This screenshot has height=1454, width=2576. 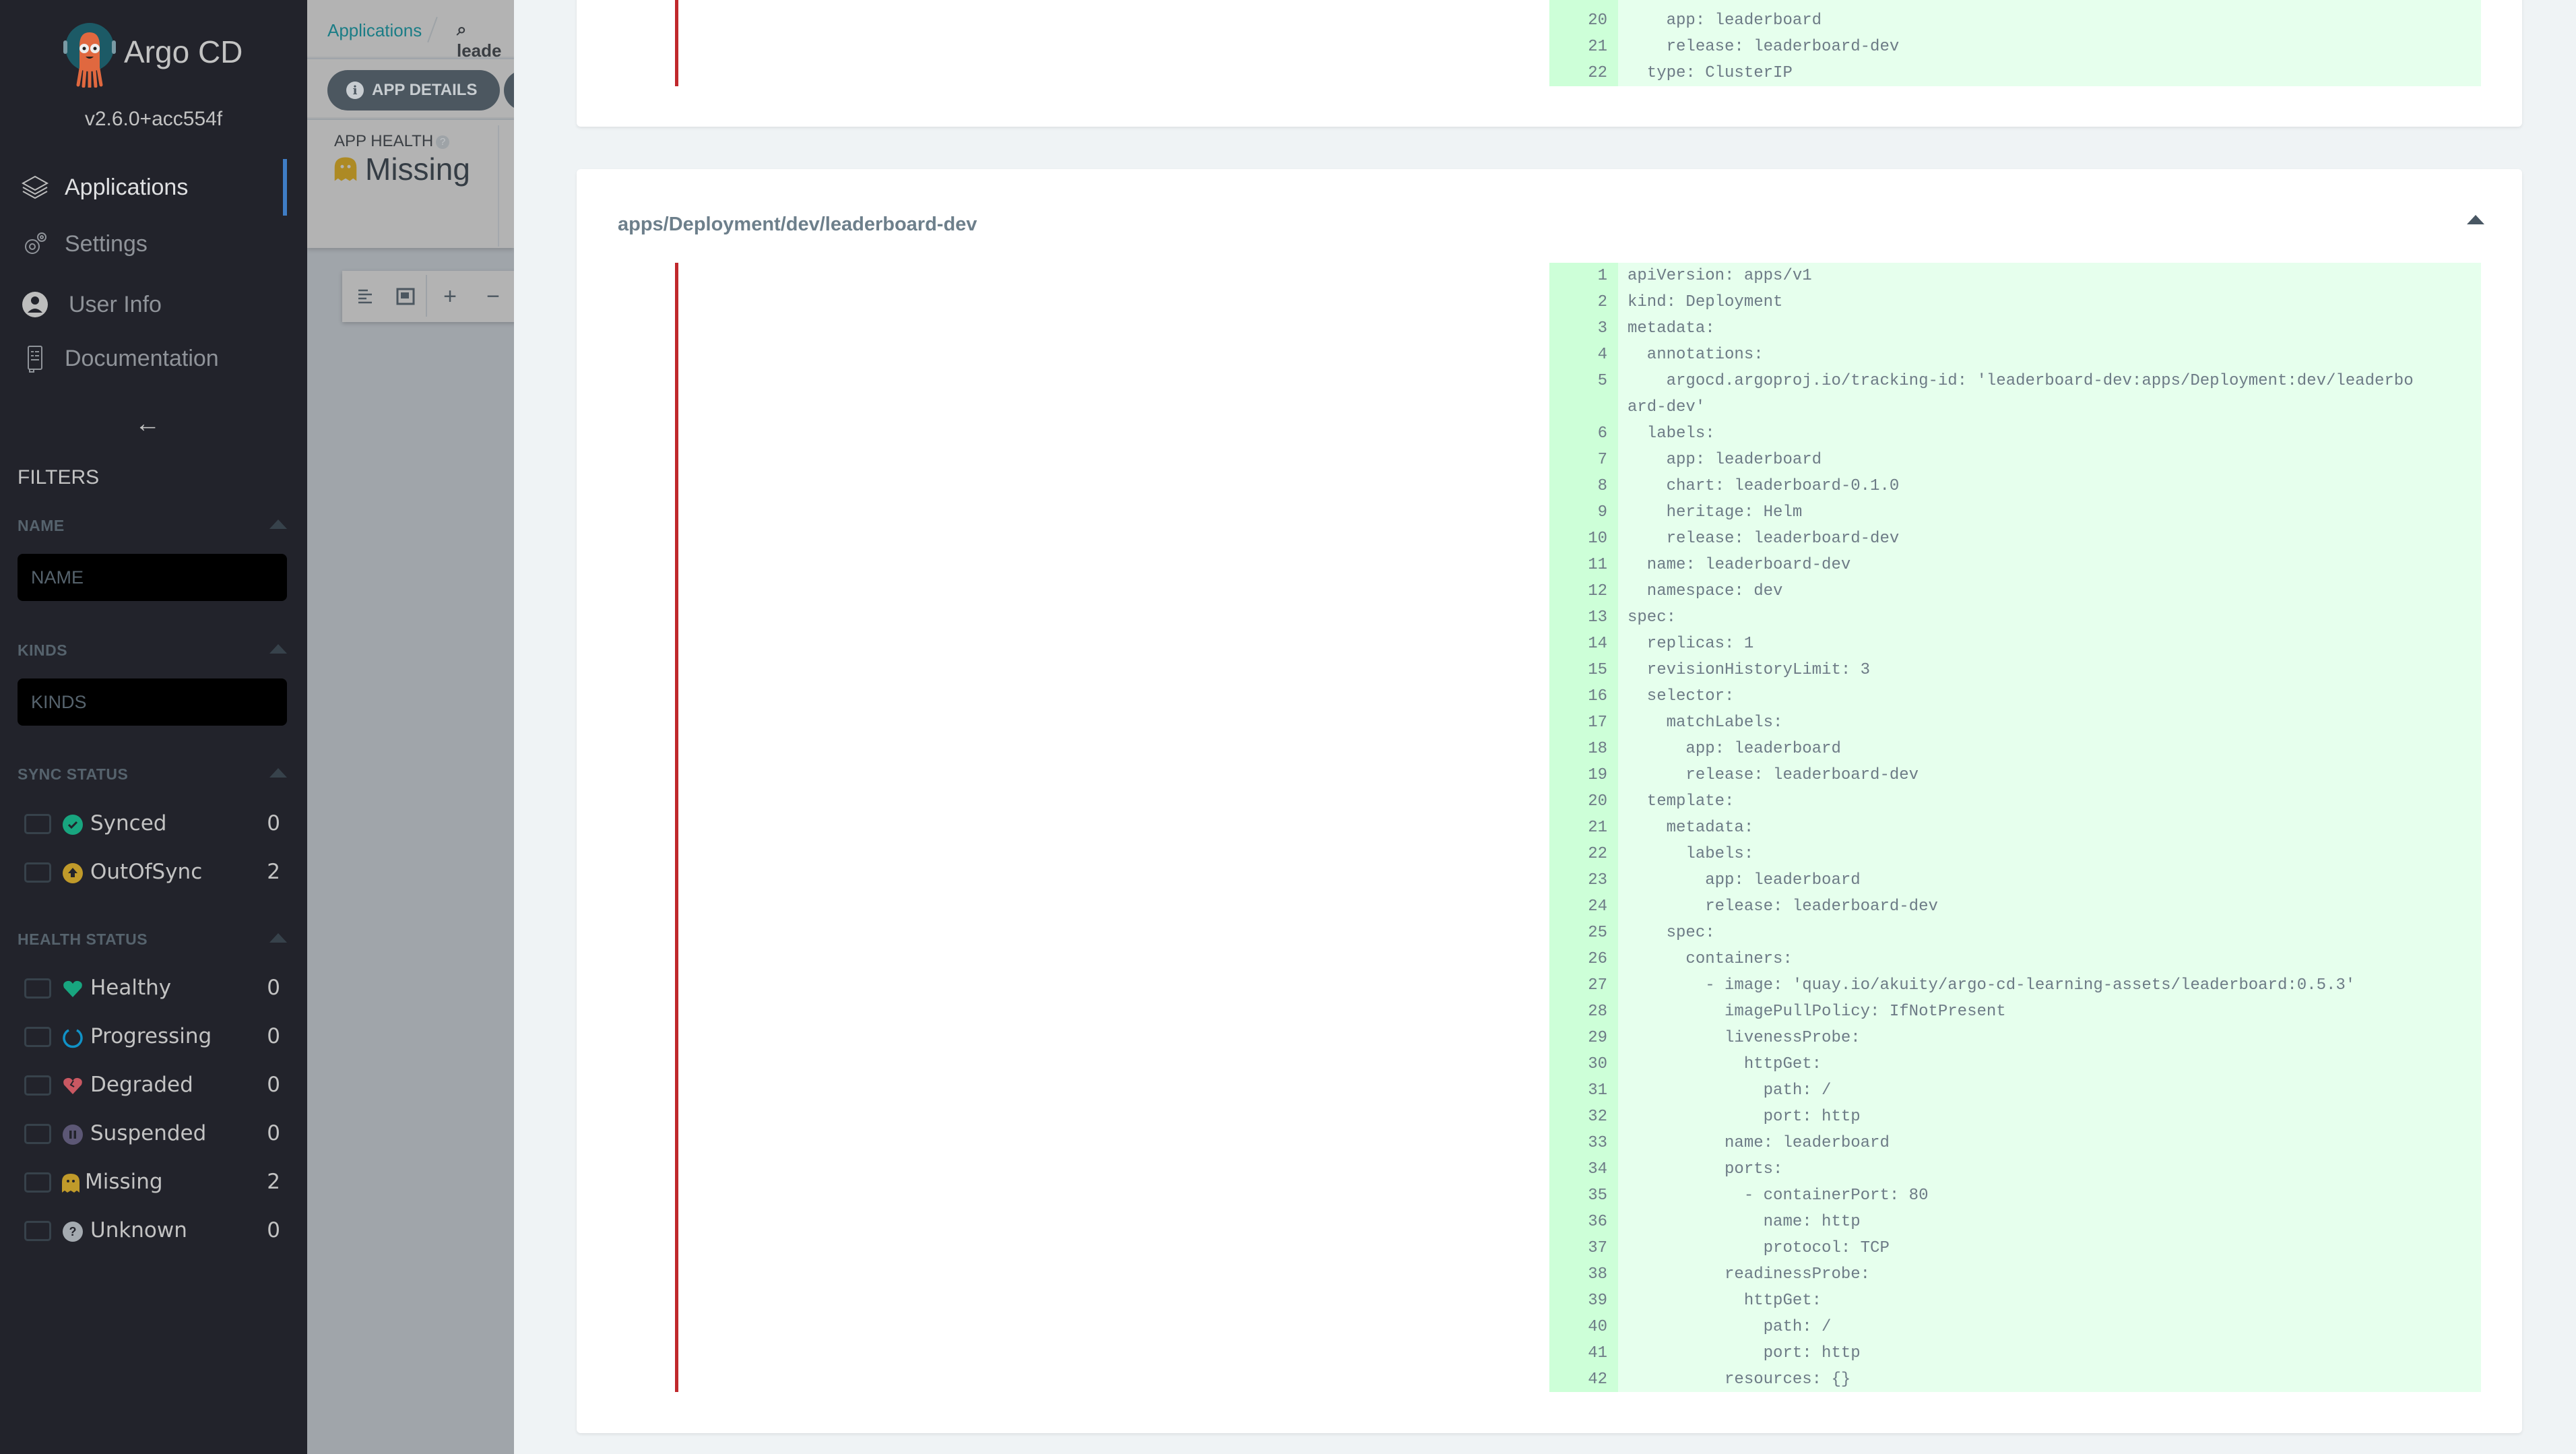 I want to click on filter-healthy: Healthy 0, so click(x=153, y=989).